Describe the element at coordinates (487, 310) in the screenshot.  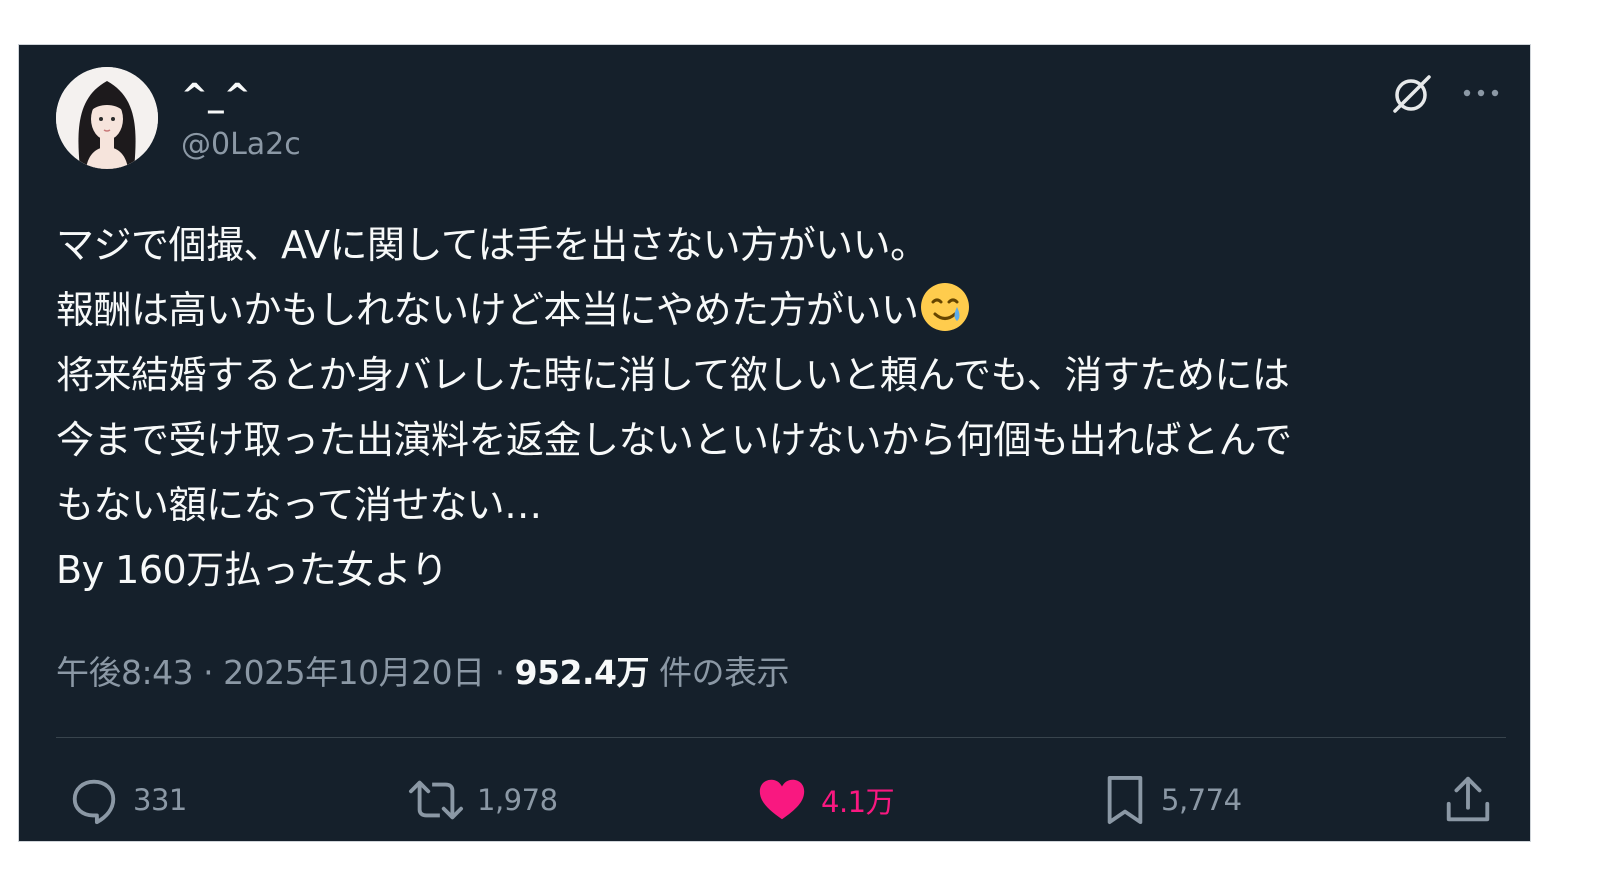
I see `tweet-text-segment: 報酬は高いかもしれないけど本当にやめた方がいい` at that location.